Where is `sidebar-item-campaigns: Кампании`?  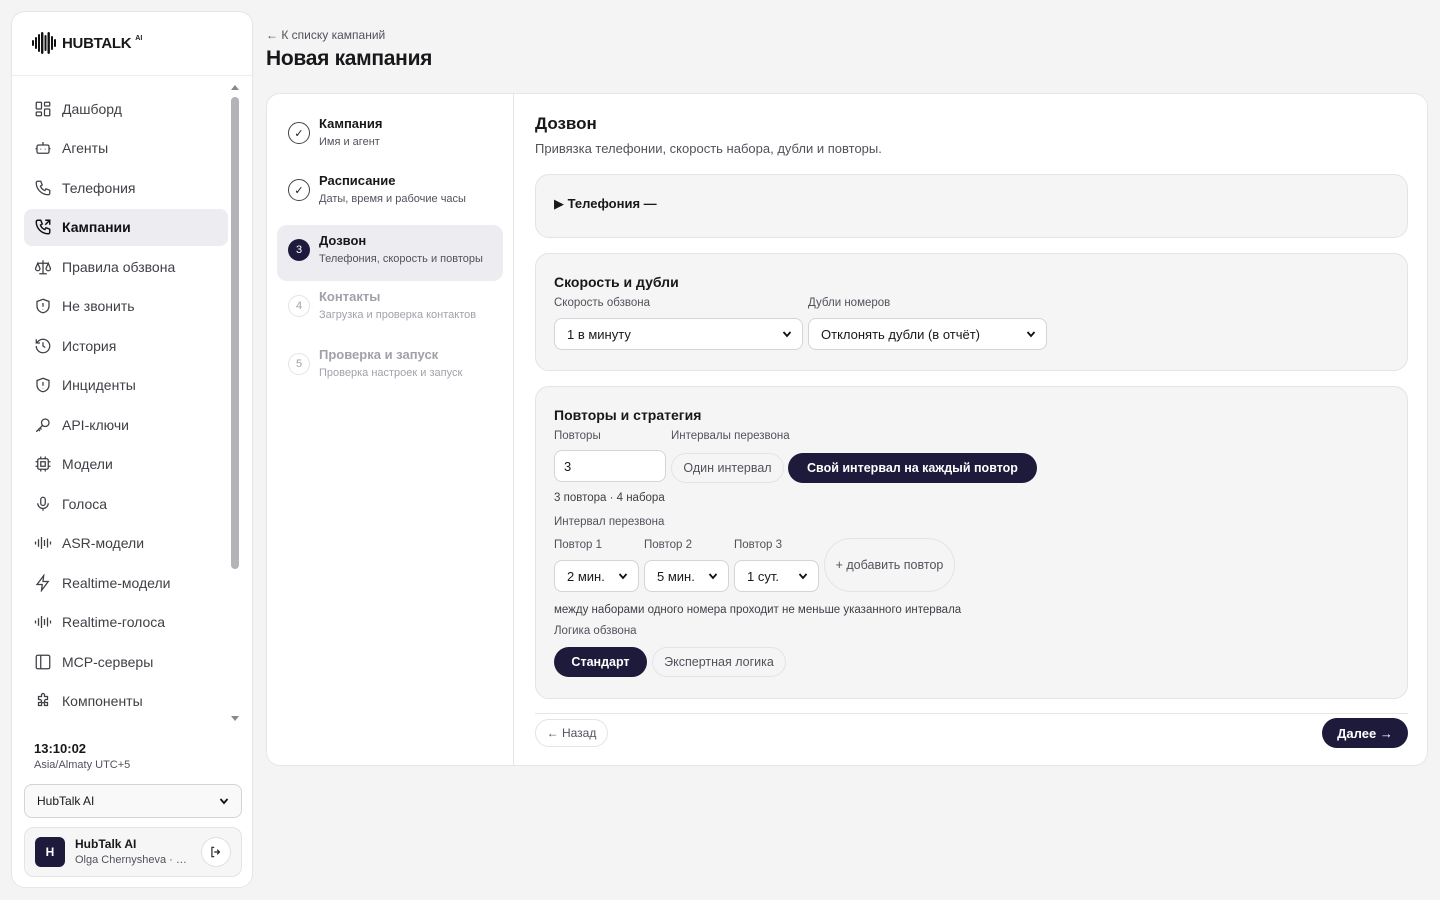
sidebar-item-campaigns: Кампании is located at coordinates (126, 227).